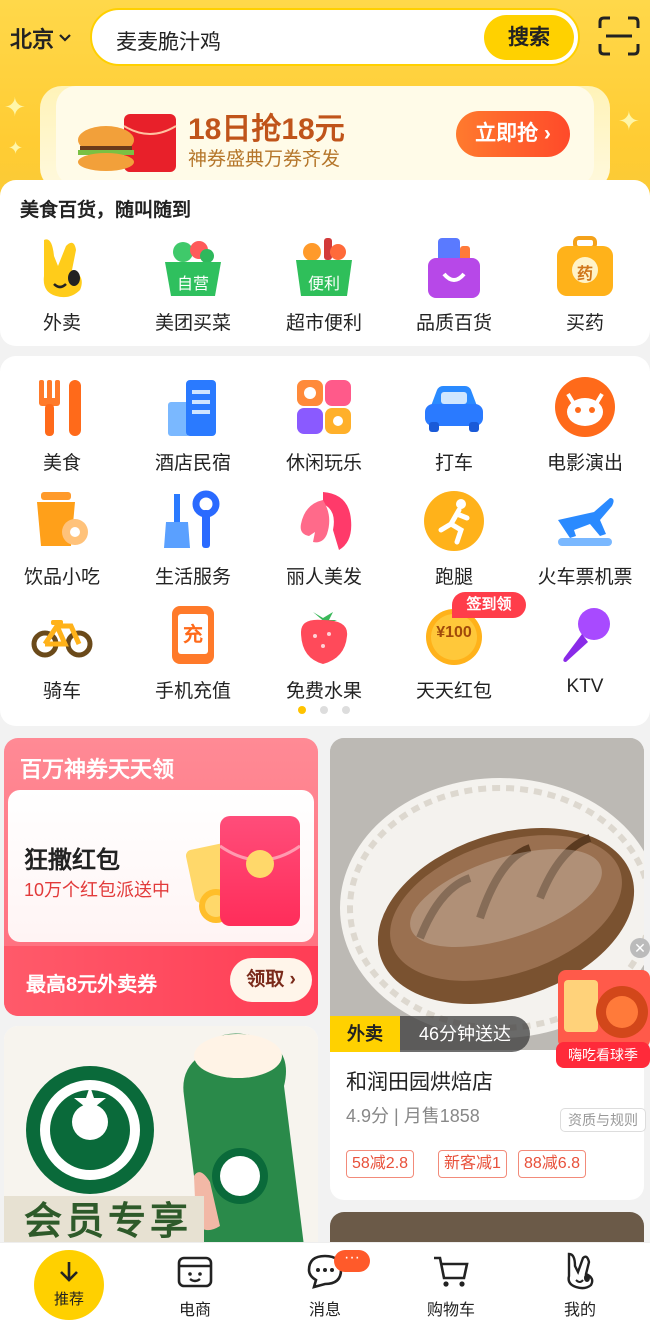  Describe the element at coordinates (194, 1310) in the screenshot. I see `tab-label: 电商` at that location.